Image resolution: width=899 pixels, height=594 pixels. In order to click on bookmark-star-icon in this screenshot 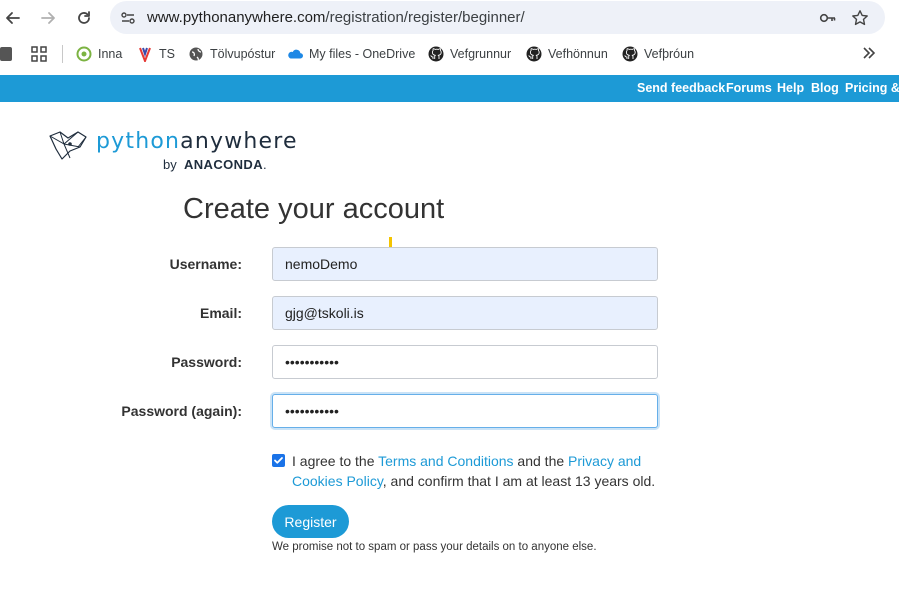, I will do `click(860, 18)`.